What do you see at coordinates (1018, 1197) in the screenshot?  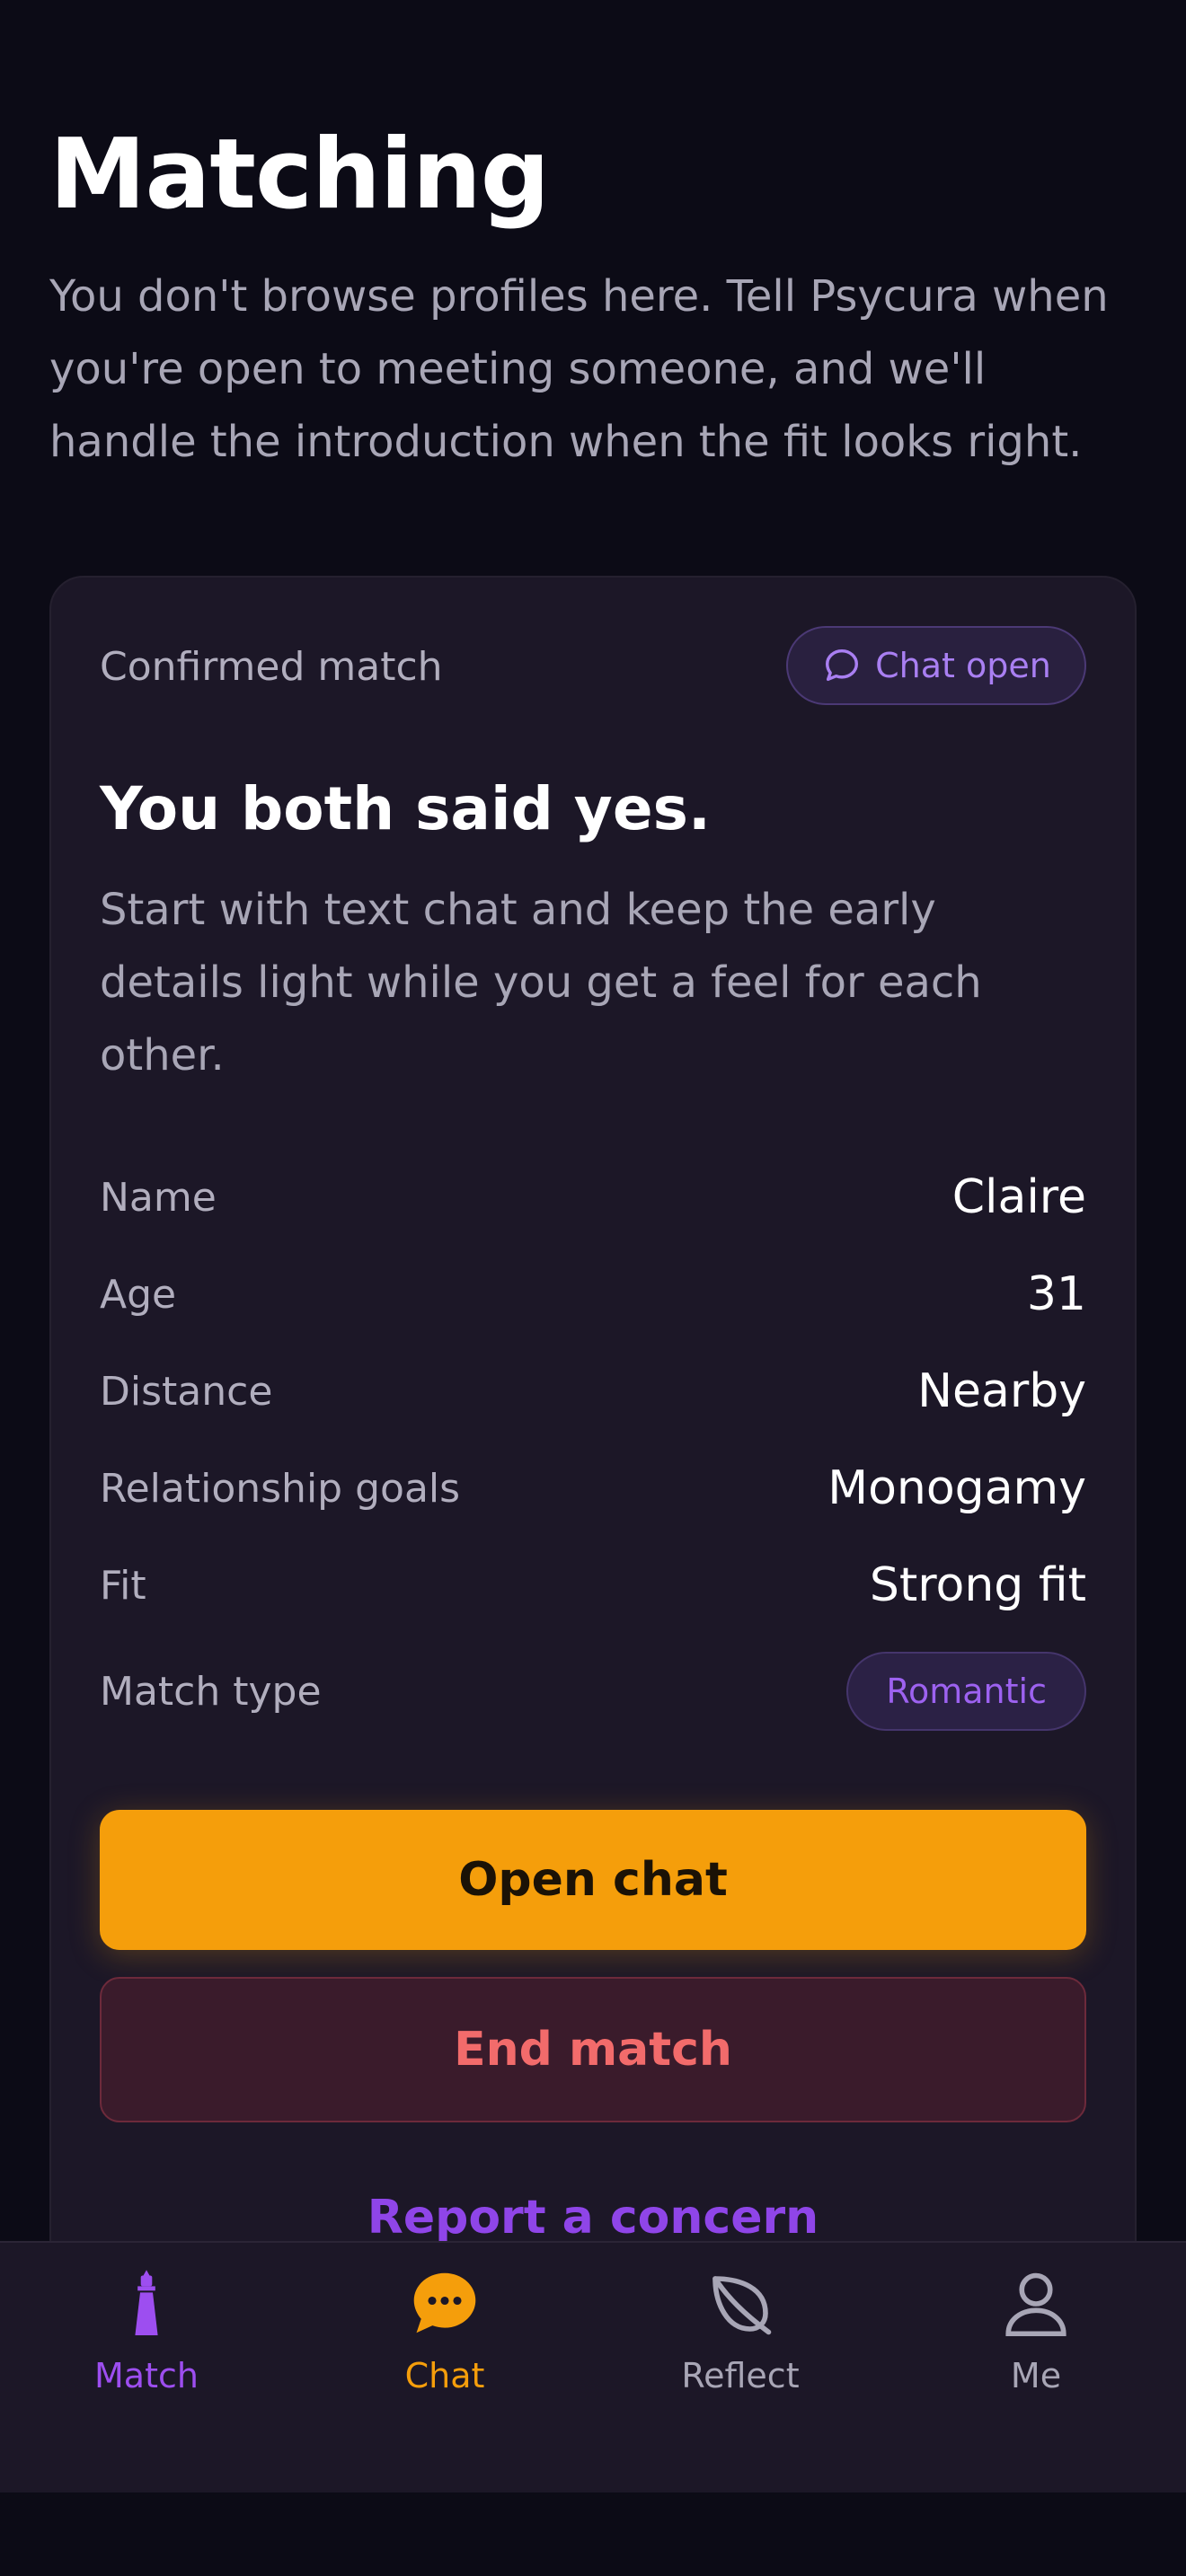 I see `detail-value: Claire` at bounding box center [1018, 1197].